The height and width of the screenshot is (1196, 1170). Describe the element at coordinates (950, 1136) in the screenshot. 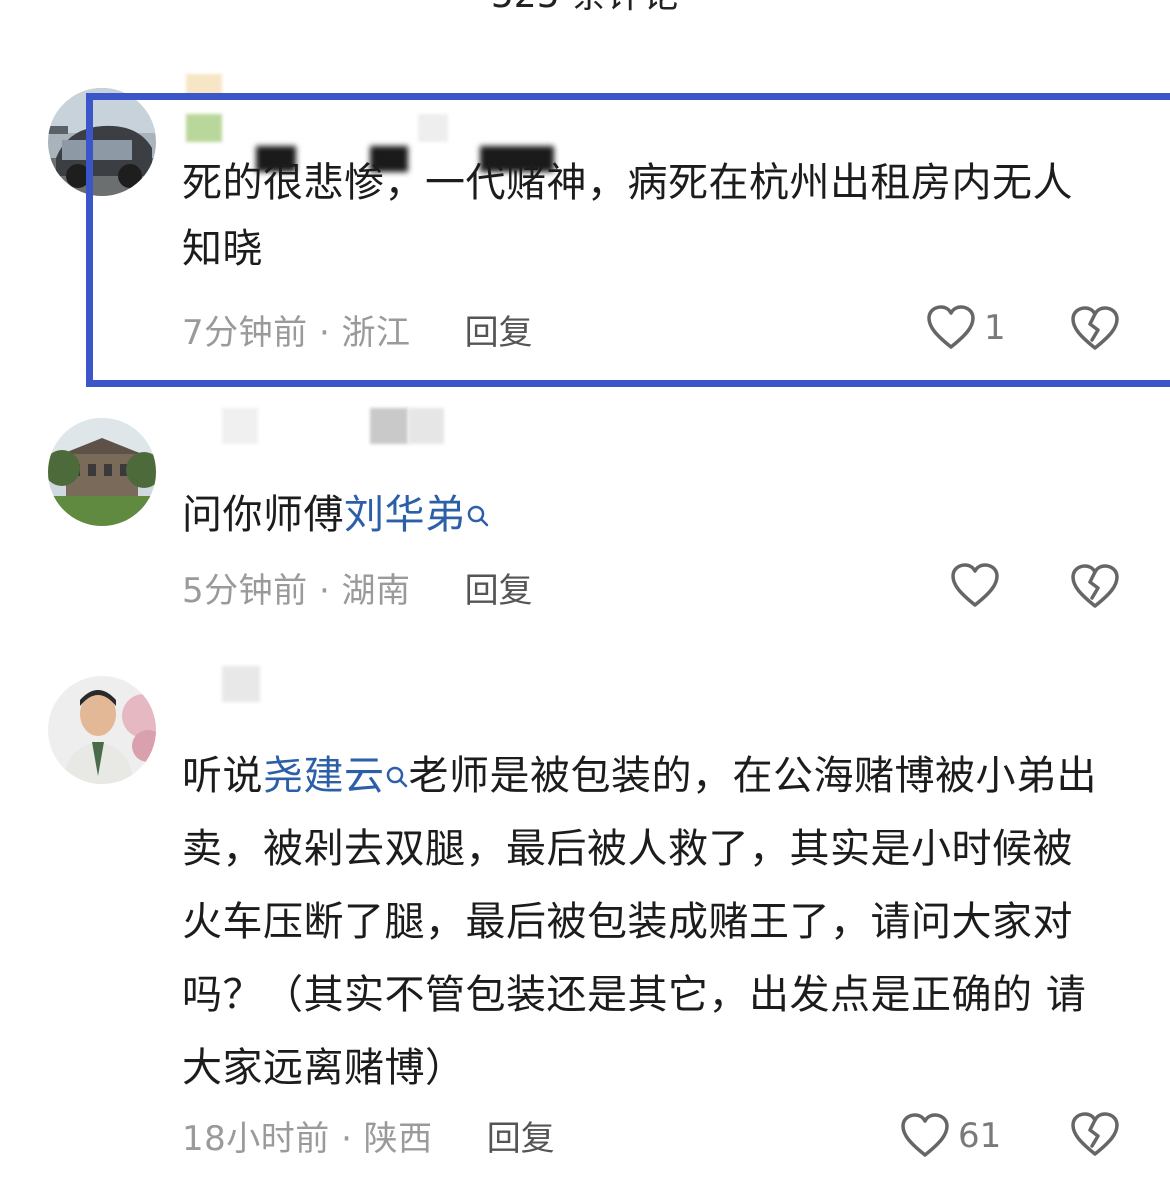

I see `like-button: 61` at that location.